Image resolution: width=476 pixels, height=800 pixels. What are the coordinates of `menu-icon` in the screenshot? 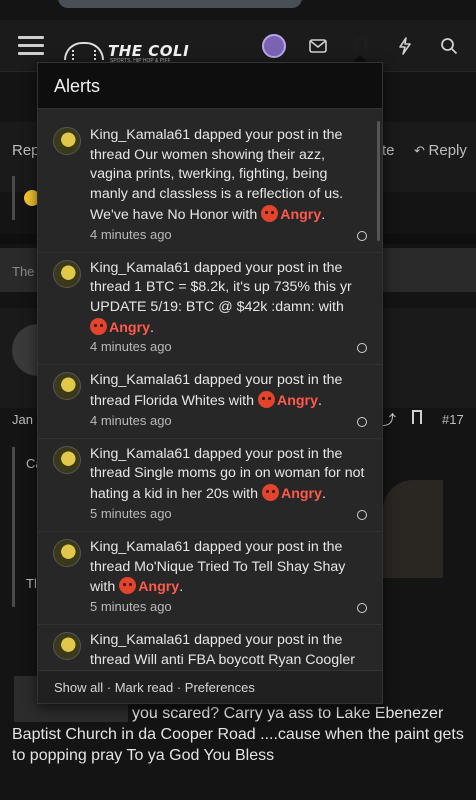 It's located at (31, 46).